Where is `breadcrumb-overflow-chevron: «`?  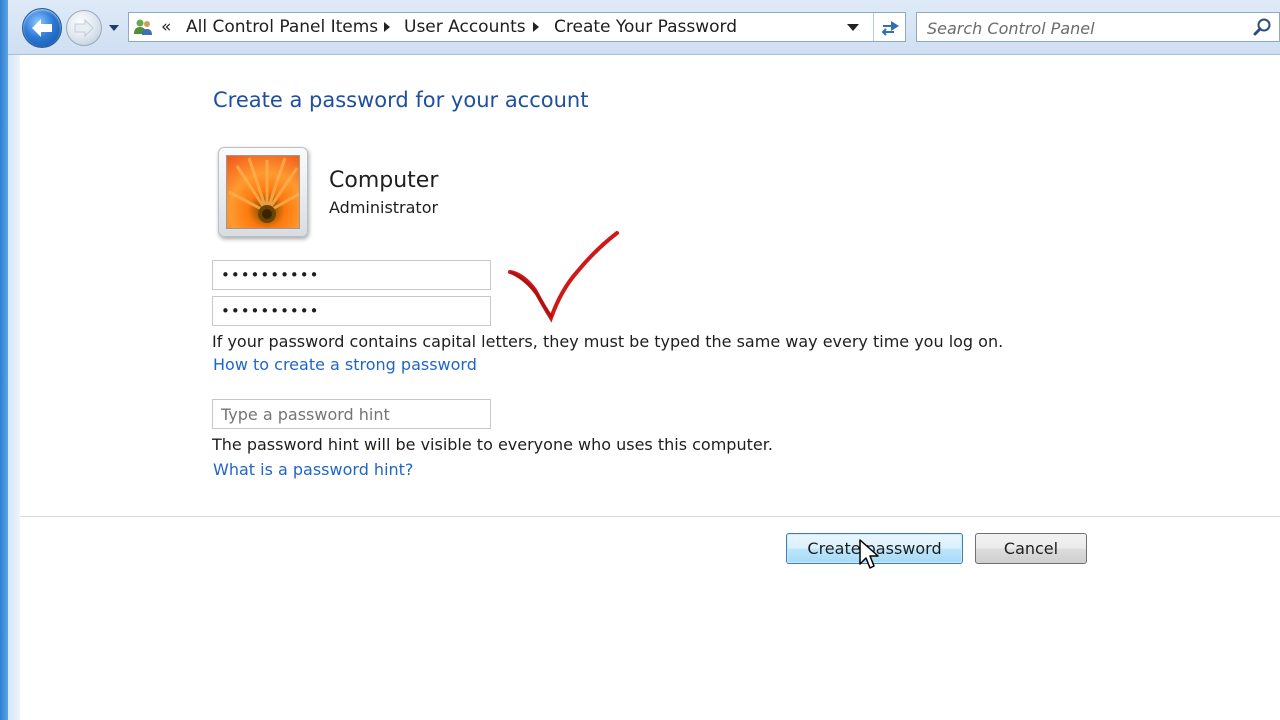 breadcrumb-overflow-chevron: « is located at coordinates (166, 27).